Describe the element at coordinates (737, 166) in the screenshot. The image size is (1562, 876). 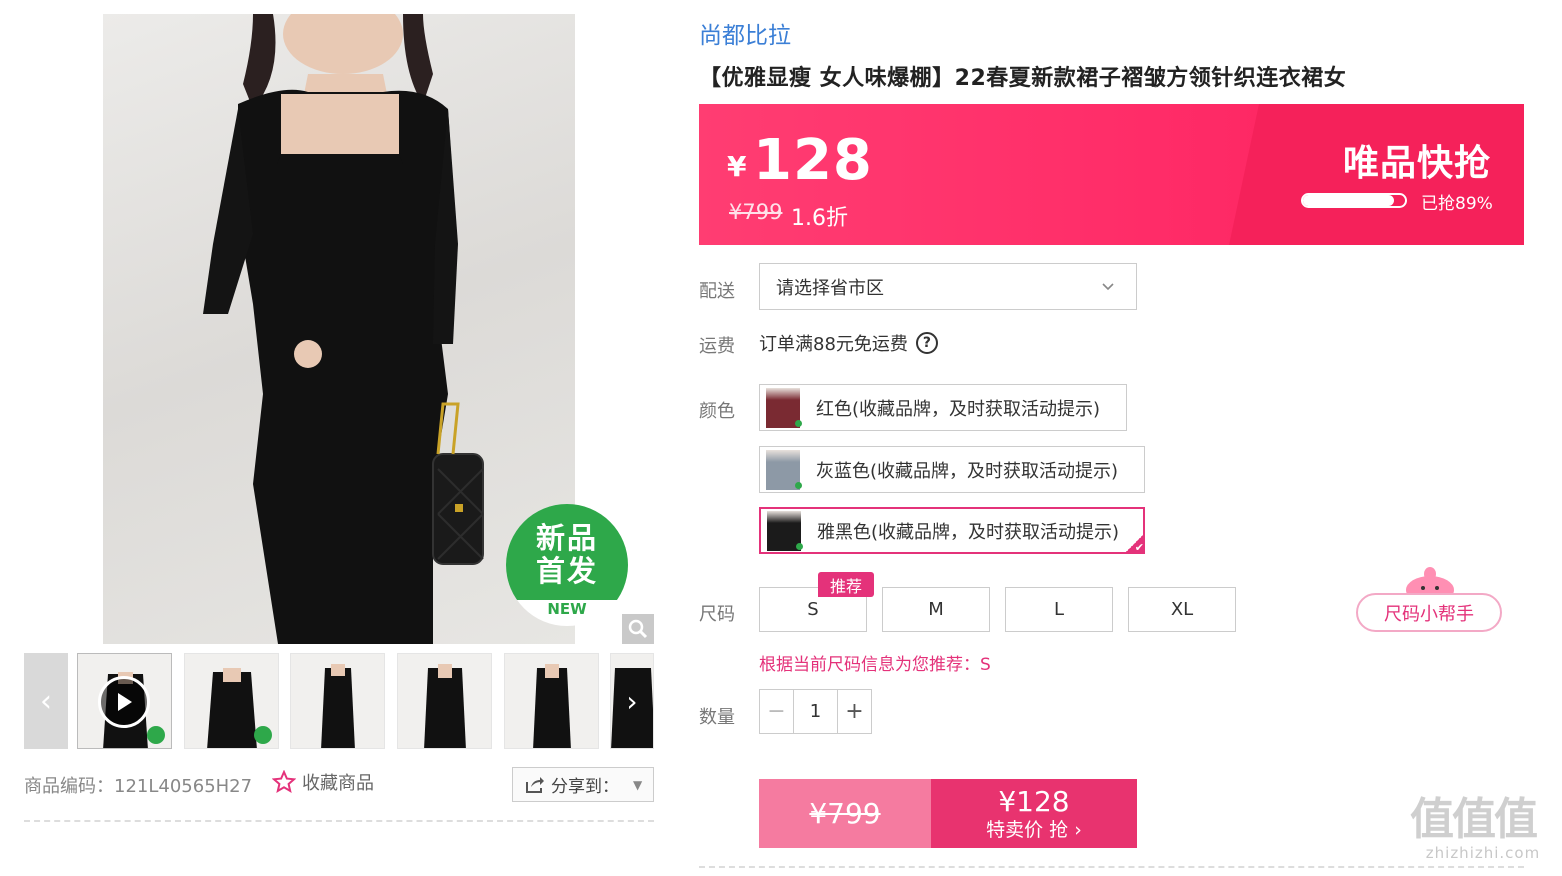
I see `currency-symbol: ¥` at that location.